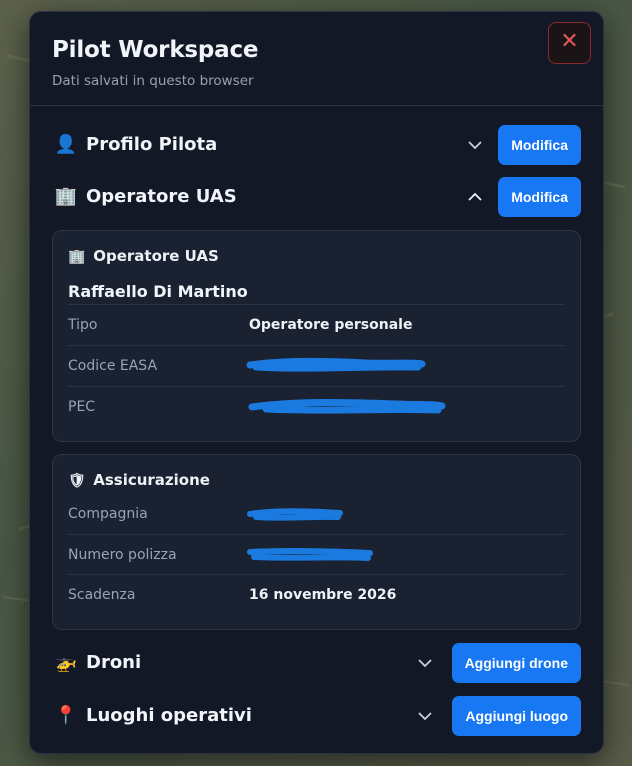  I want to click on chevron-up-icon, so click(475, 197).